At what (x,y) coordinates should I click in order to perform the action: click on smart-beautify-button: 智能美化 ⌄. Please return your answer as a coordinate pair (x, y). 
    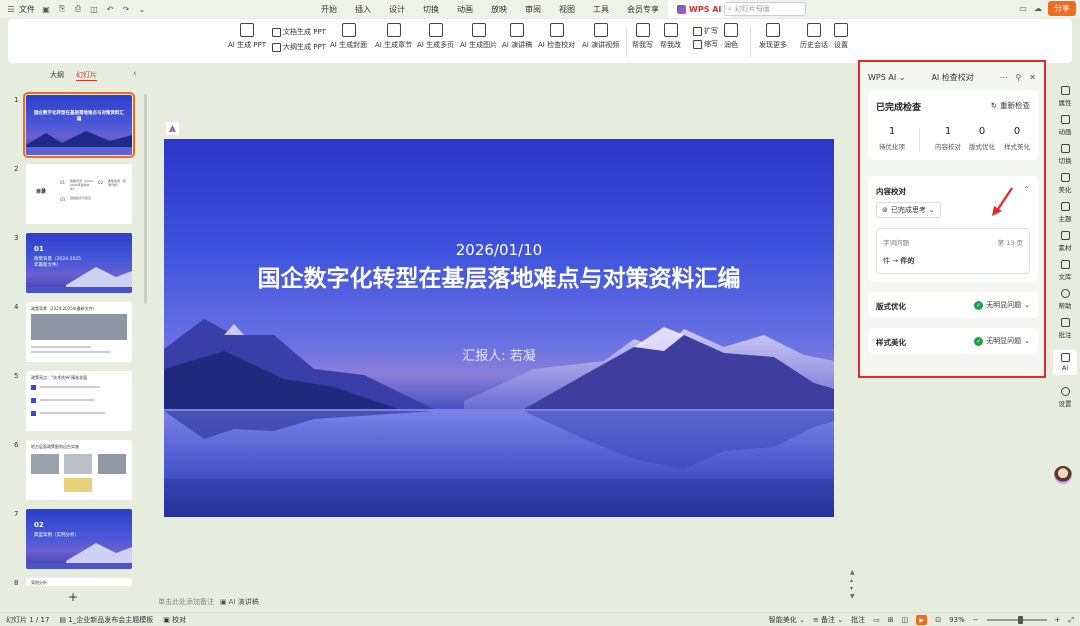
    Looking at the image, I should click on (787, 620).